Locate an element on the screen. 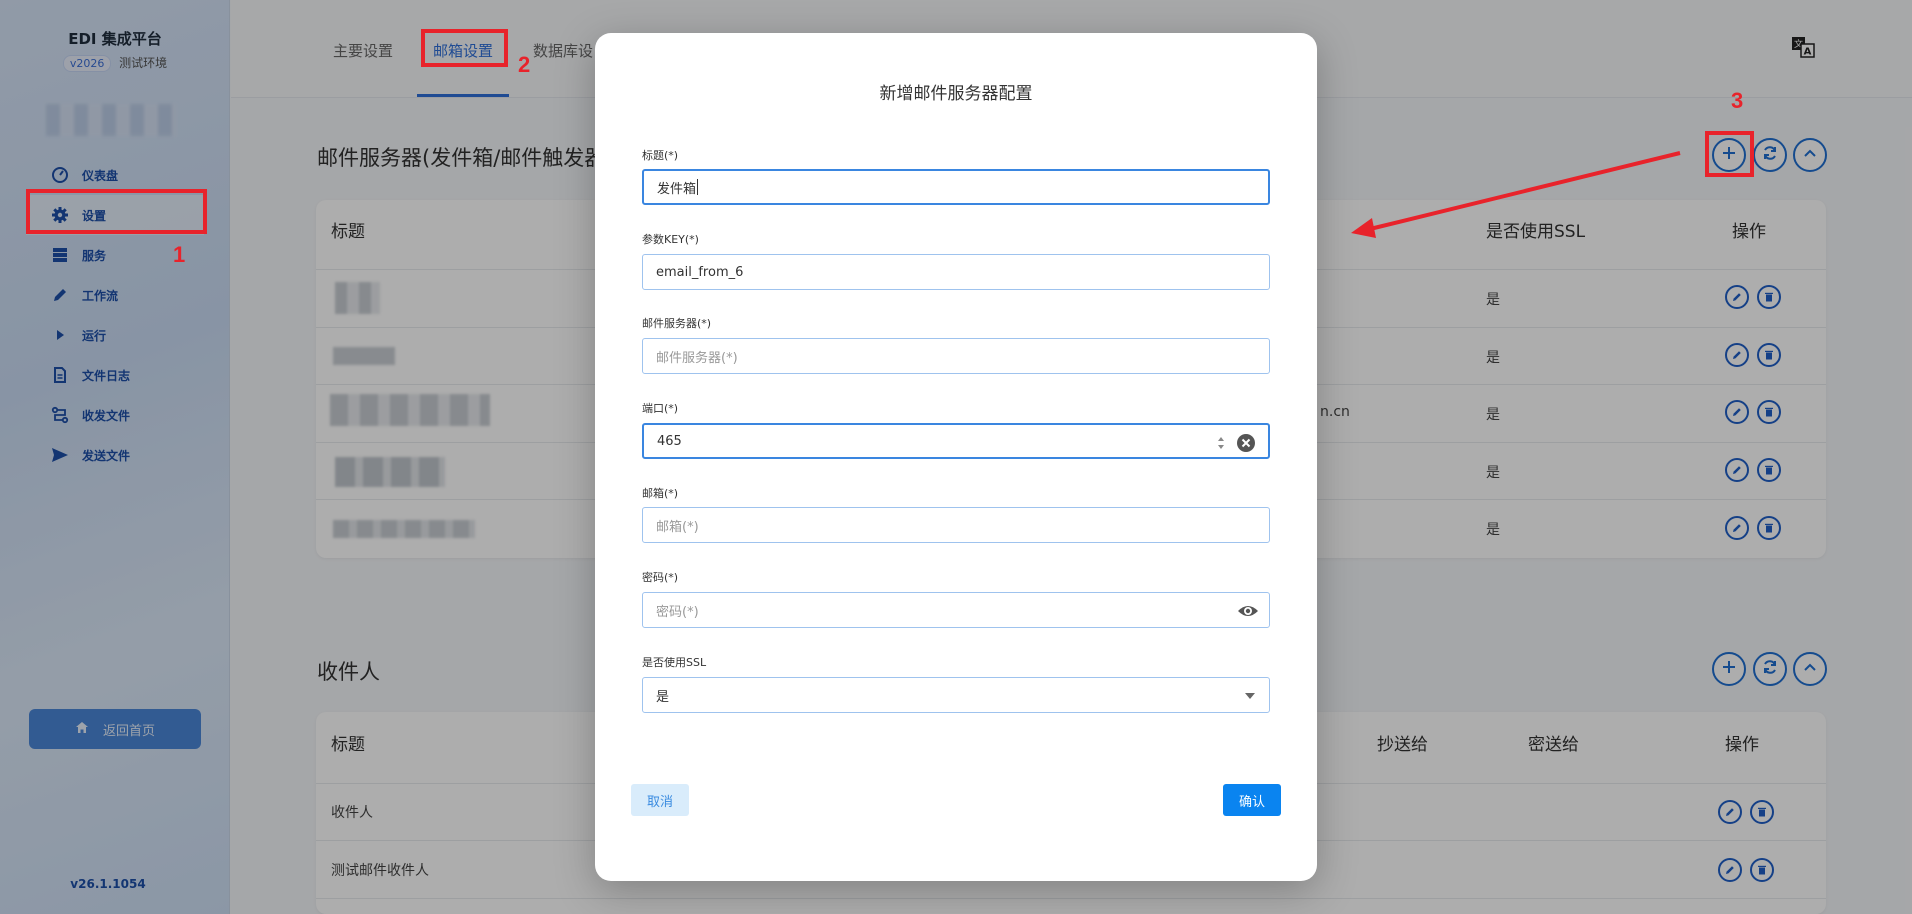  ssl-field-label: 是否使用SSL is located at coordinates (674, 662).